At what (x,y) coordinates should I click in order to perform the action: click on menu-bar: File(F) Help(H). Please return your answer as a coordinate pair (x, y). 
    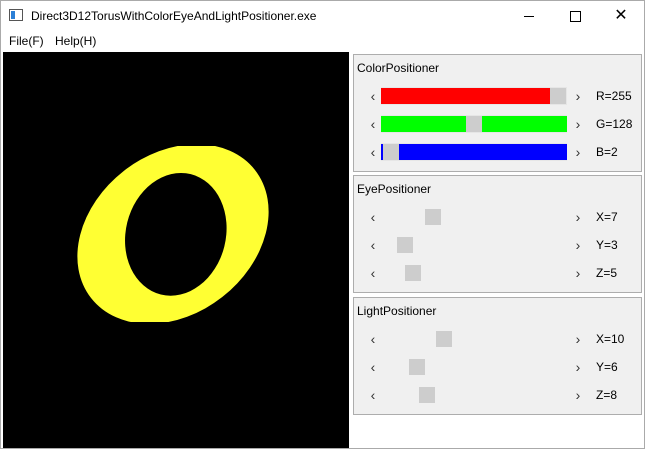
    Looking at the image, I should click on (322, 41).